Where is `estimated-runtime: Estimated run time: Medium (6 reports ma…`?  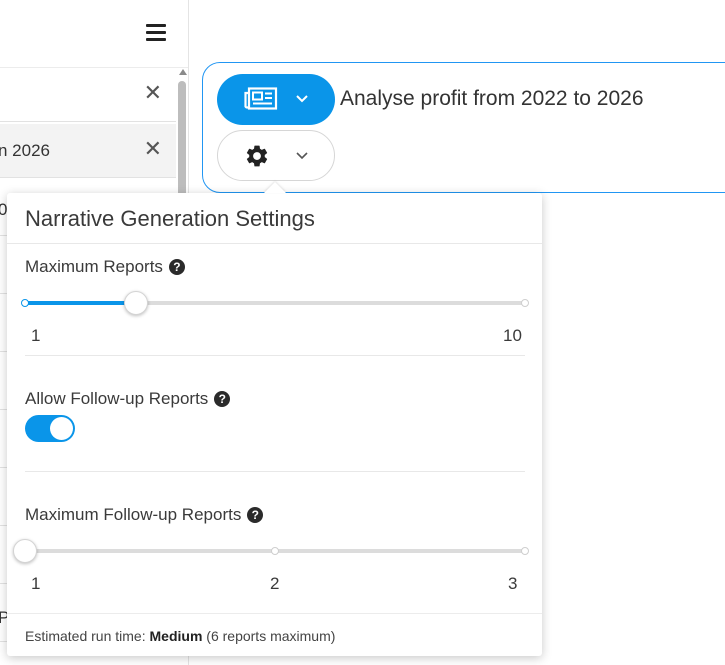 estimated-runtime: Estimated run time: Medium (6 reports ma… is located at coordinates (180, 636).